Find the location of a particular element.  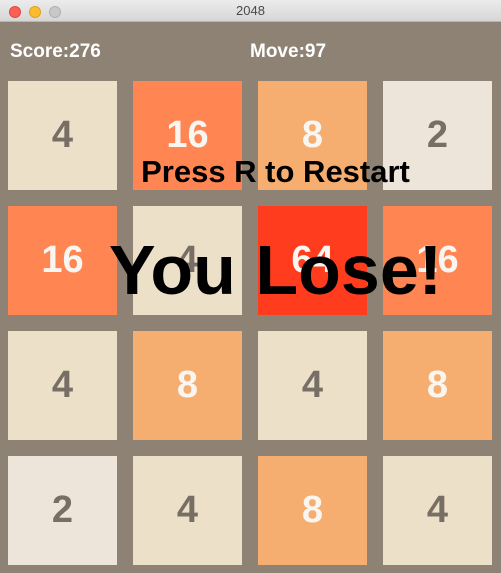

tile-r4-c4: 4 is located at coordinates (437, 510).